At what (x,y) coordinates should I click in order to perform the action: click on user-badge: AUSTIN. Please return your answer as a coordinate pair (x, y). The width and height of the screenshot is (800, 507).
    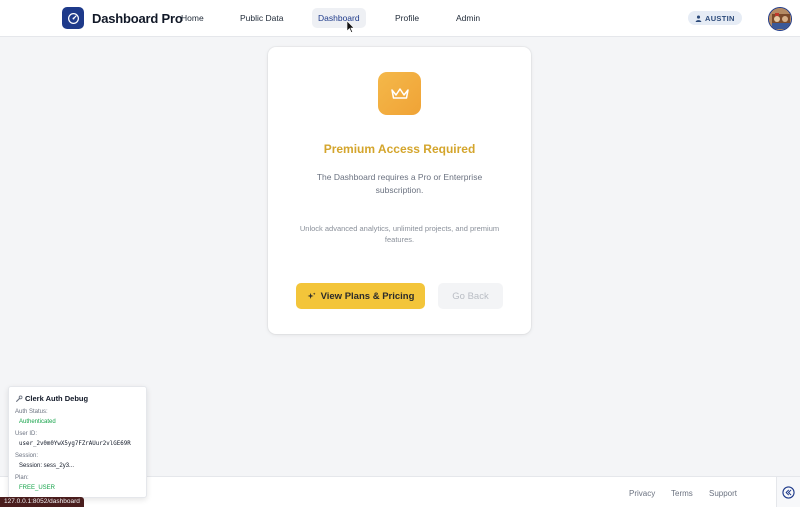
    Looking at the image, I should click on (715, 18).